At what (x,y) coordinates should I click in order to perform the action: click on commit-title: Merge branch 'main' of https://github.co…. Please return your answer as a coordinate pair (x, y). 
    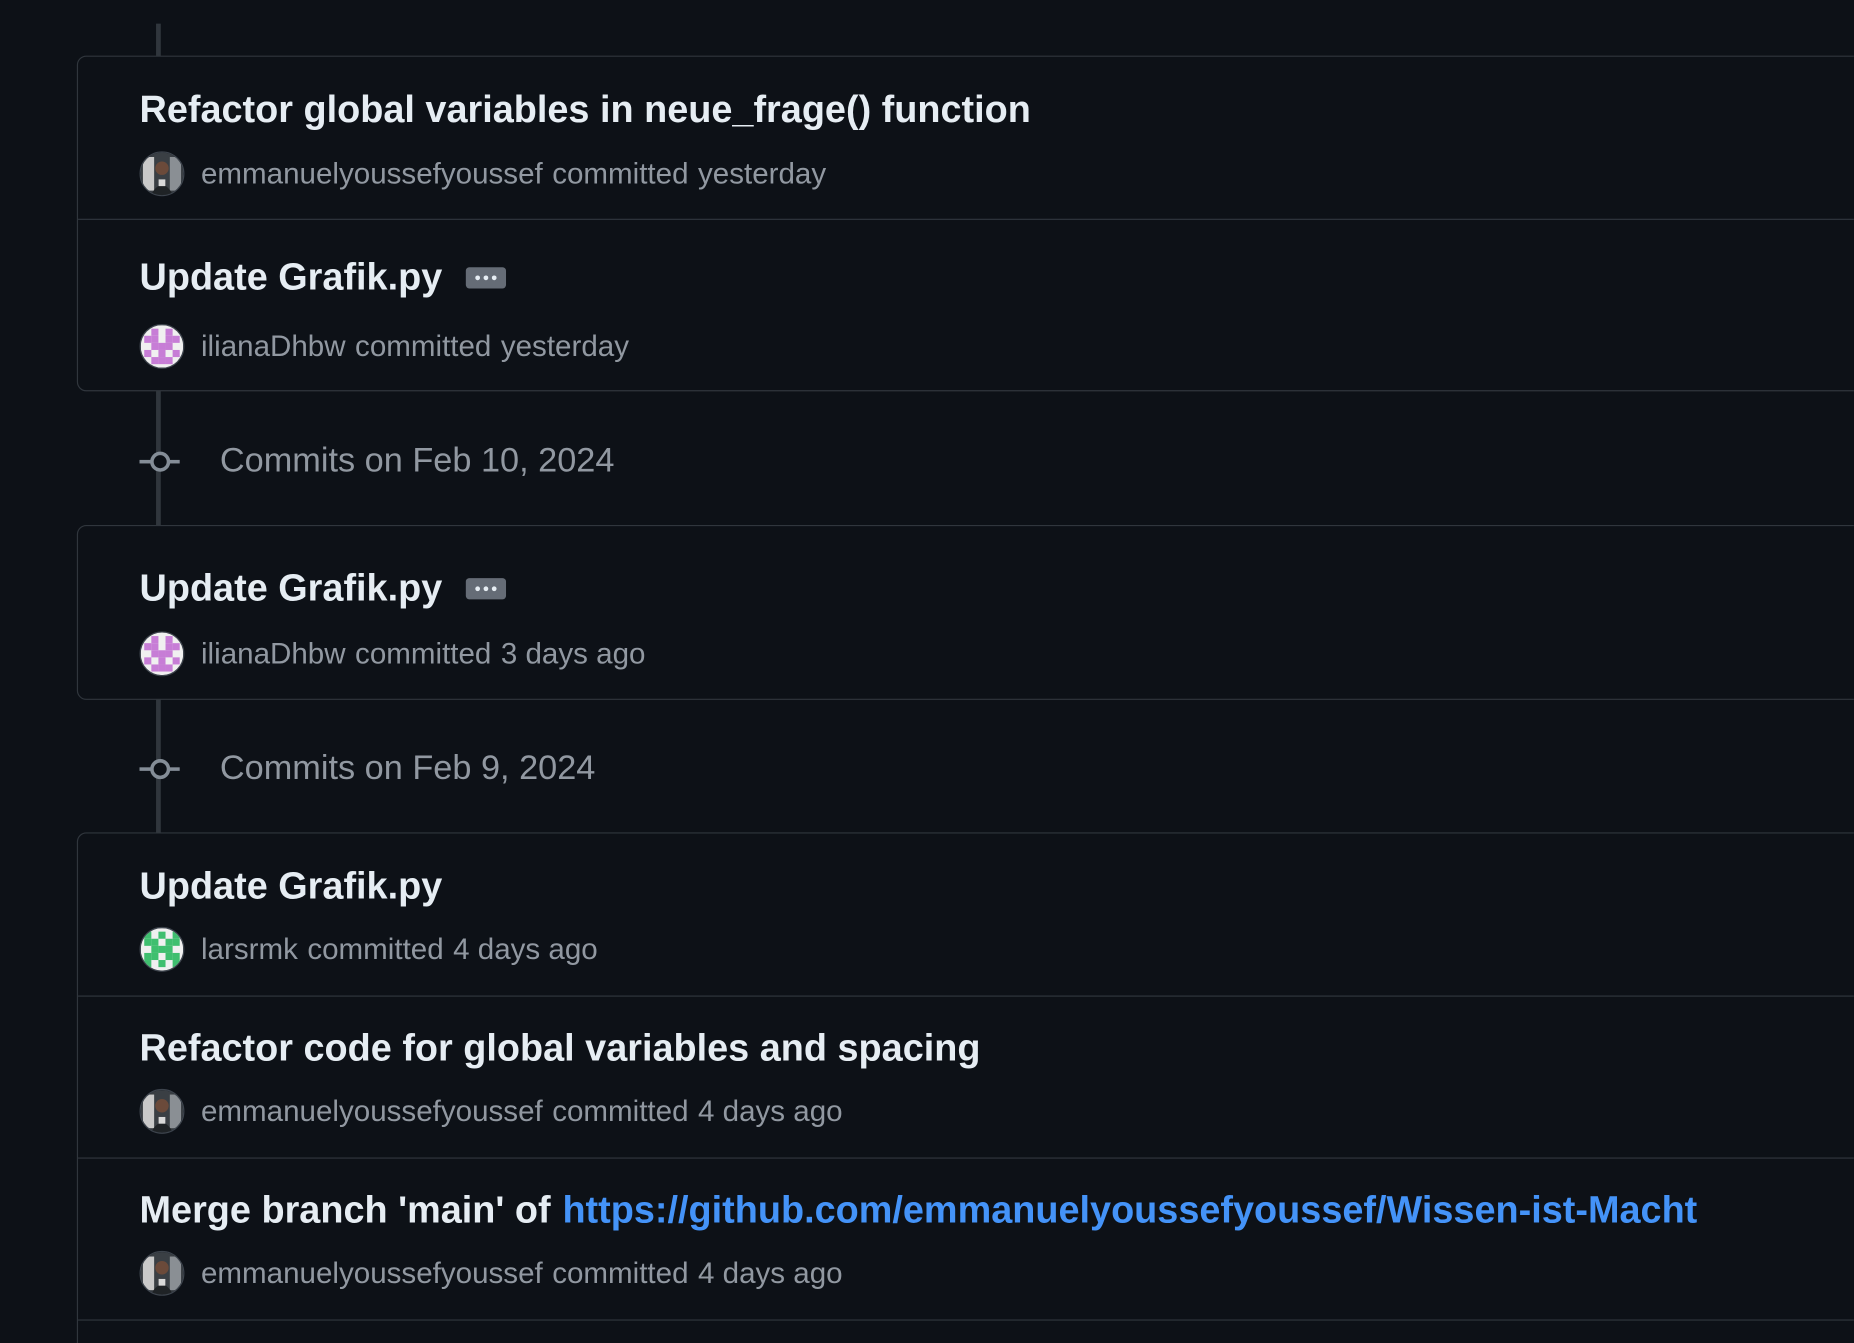
    Looking at the image, I should click on (919, 1210).